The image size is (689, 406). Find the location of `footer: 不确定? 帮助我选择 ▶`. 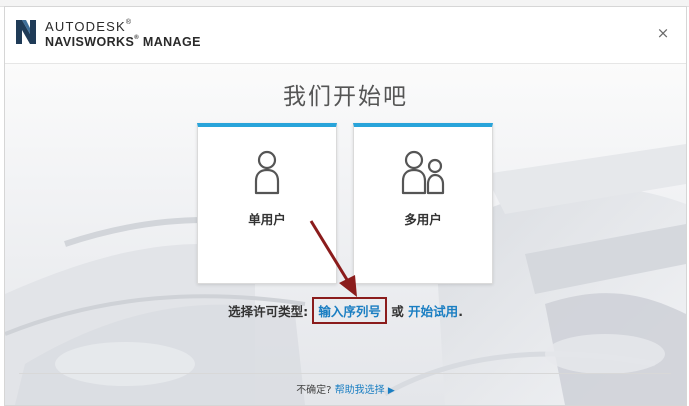

footer: 不确定? 帮助我选择 ▶ is located at coordinates (345, 388).